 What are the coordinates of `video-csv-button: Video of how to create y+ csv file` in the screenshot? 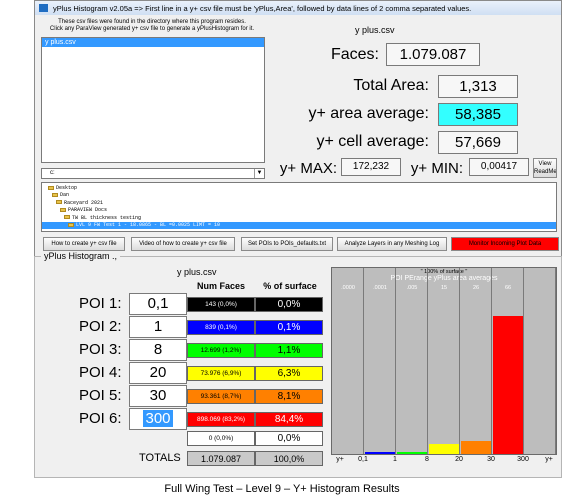 It's located at (183, 244).